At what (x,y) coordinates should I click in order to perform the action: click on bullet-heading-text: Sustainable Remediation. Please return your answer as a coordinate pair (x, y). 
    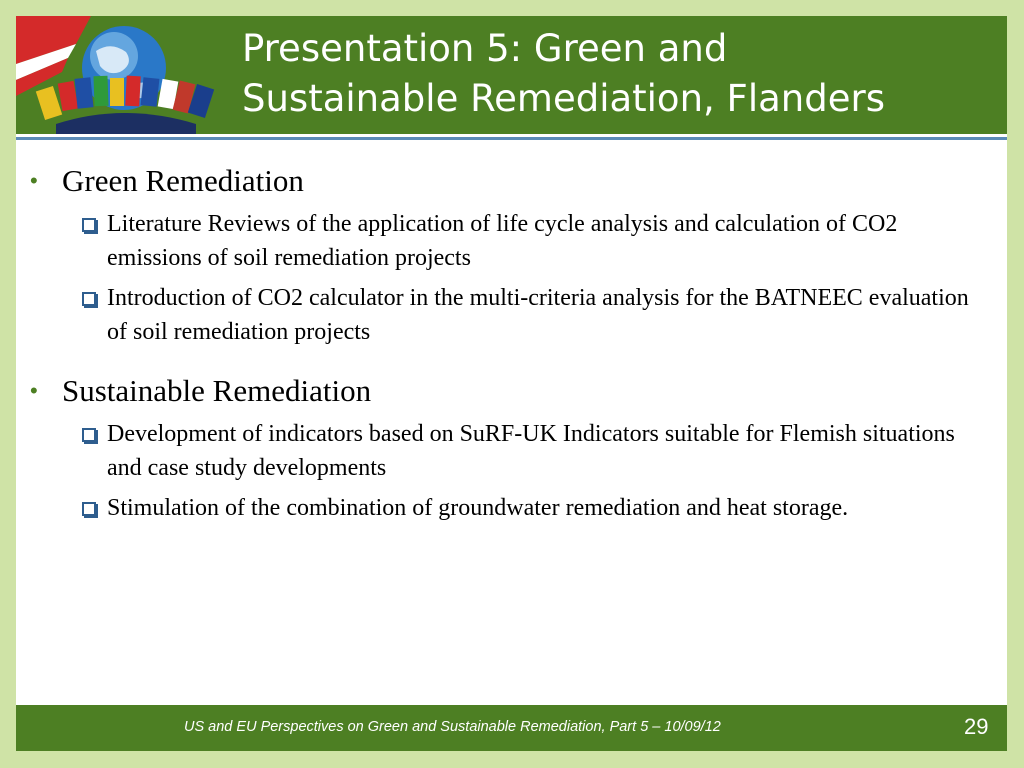
    Looking at the image, I should click on (217, 390).